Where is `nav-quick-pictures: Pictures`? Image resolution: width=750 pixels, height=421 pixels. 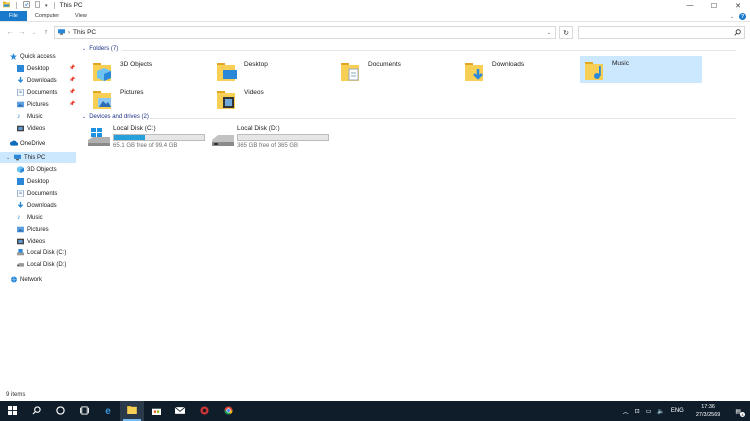
nav-quick-pictures: Pictures is located at coordinates (33, 104).